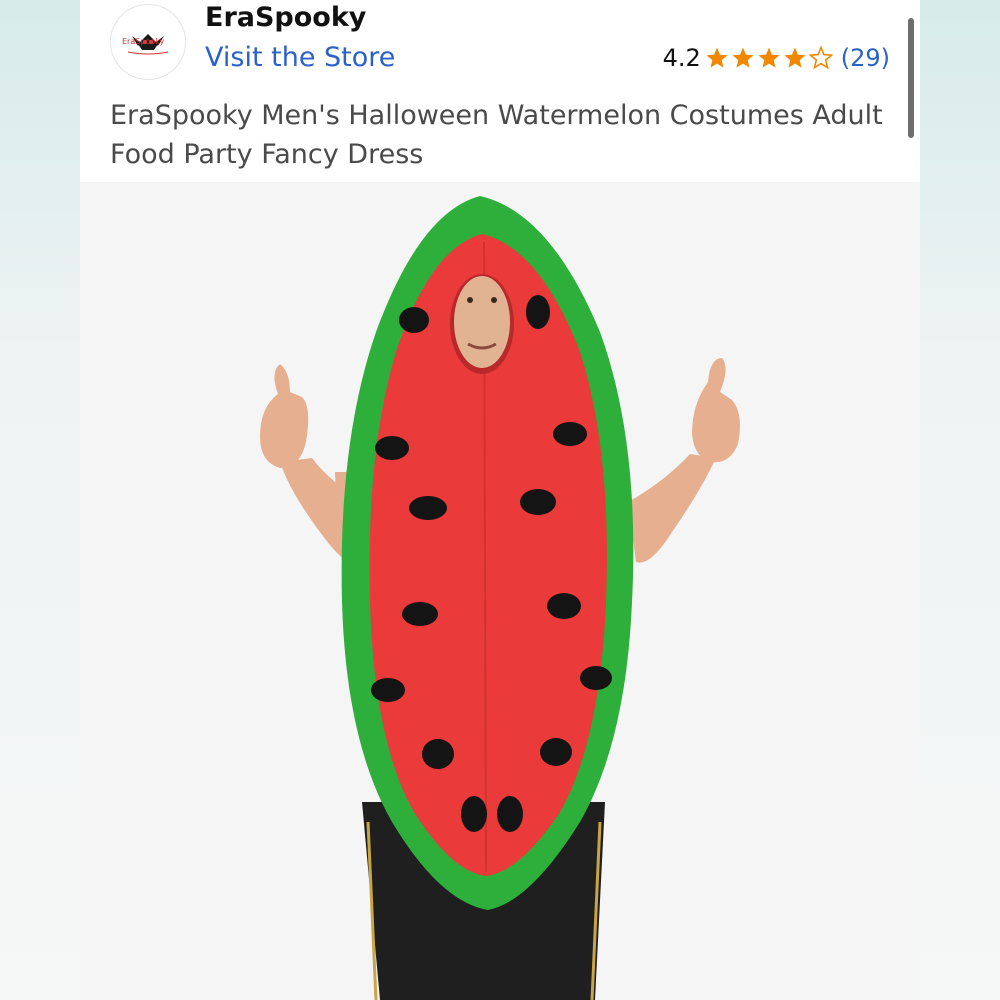 This screenshot has width=1000, height=1000. I want to click on star-empty-icon, so click(821, 57).